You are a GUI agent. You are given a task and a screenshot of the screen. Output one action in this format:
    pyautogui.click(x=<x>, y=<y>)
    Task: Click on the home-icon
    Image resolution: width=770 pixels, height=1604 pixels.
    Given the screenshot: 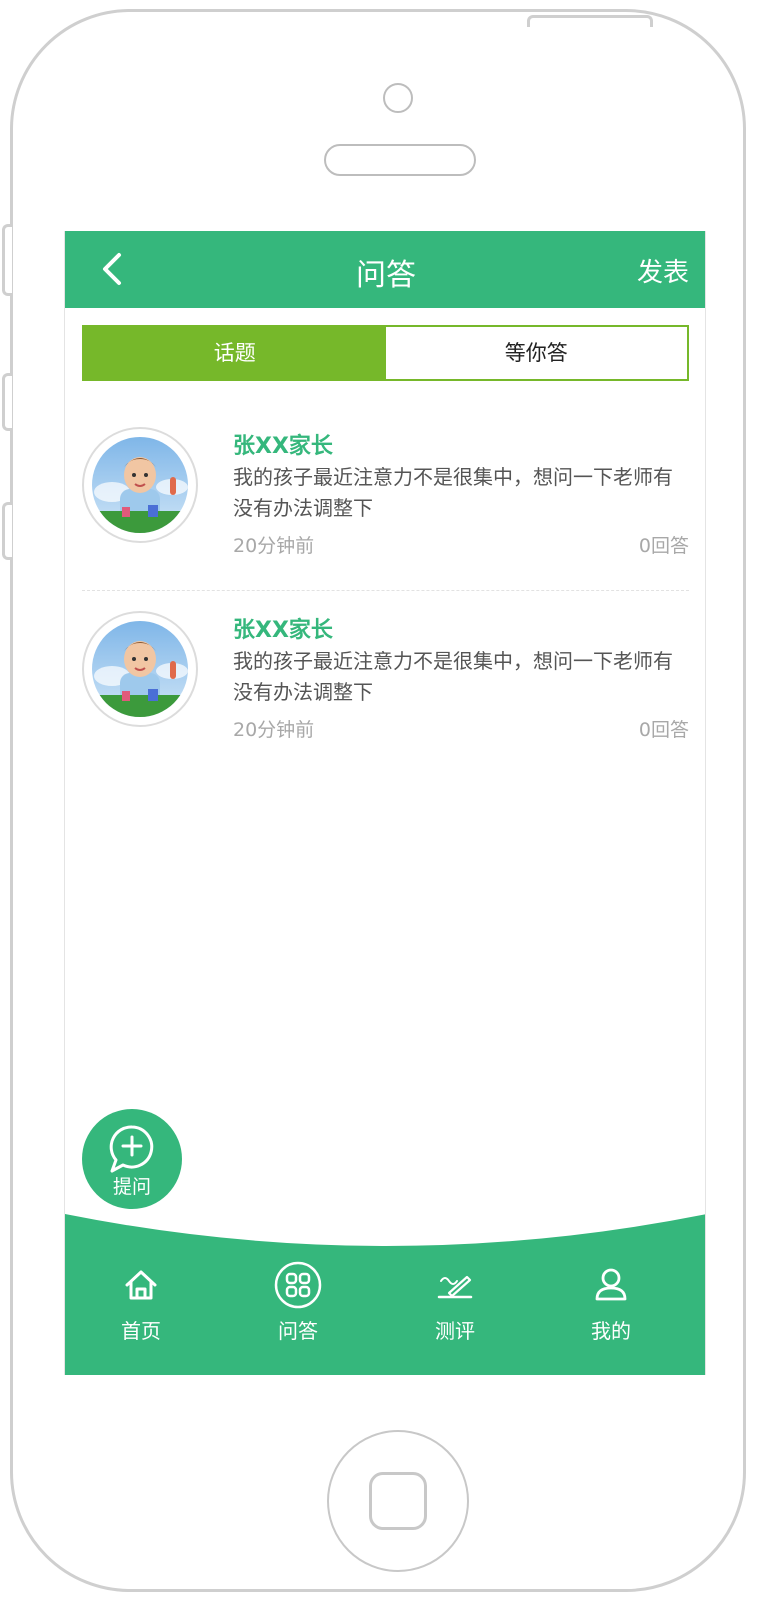 What is the action you would take?
    pyautogui.click(x=141, y=1285)
    